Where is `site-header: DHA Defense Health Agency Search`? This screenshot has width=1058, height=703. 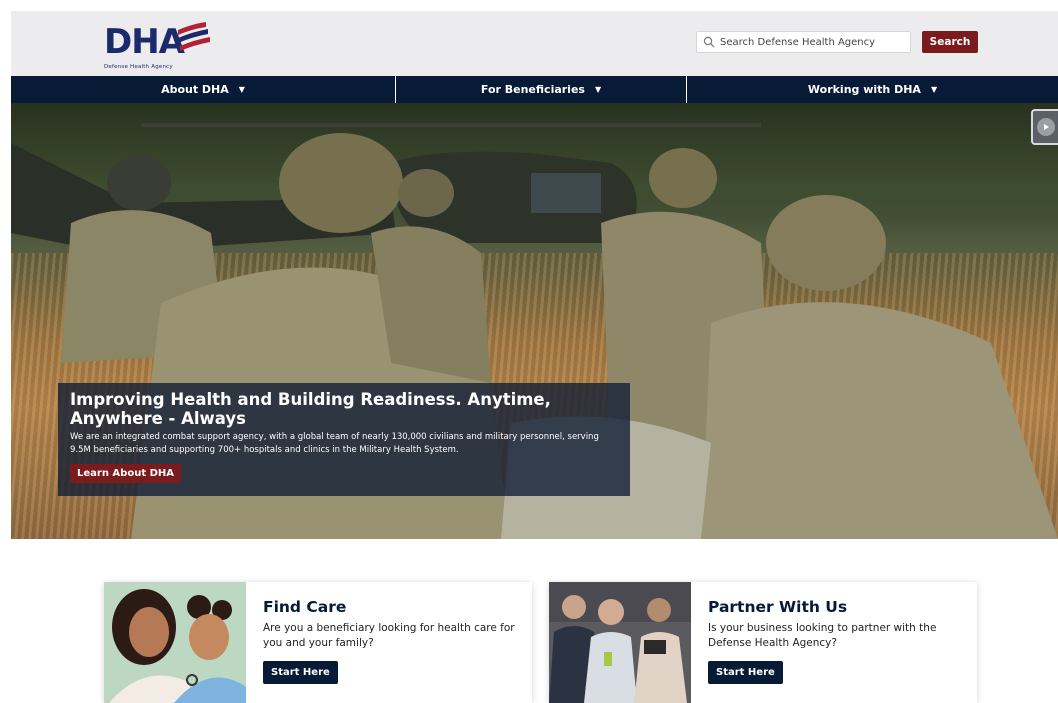
site-header: DHA Defense Health Agency Search is located at coordinates (534, 43).